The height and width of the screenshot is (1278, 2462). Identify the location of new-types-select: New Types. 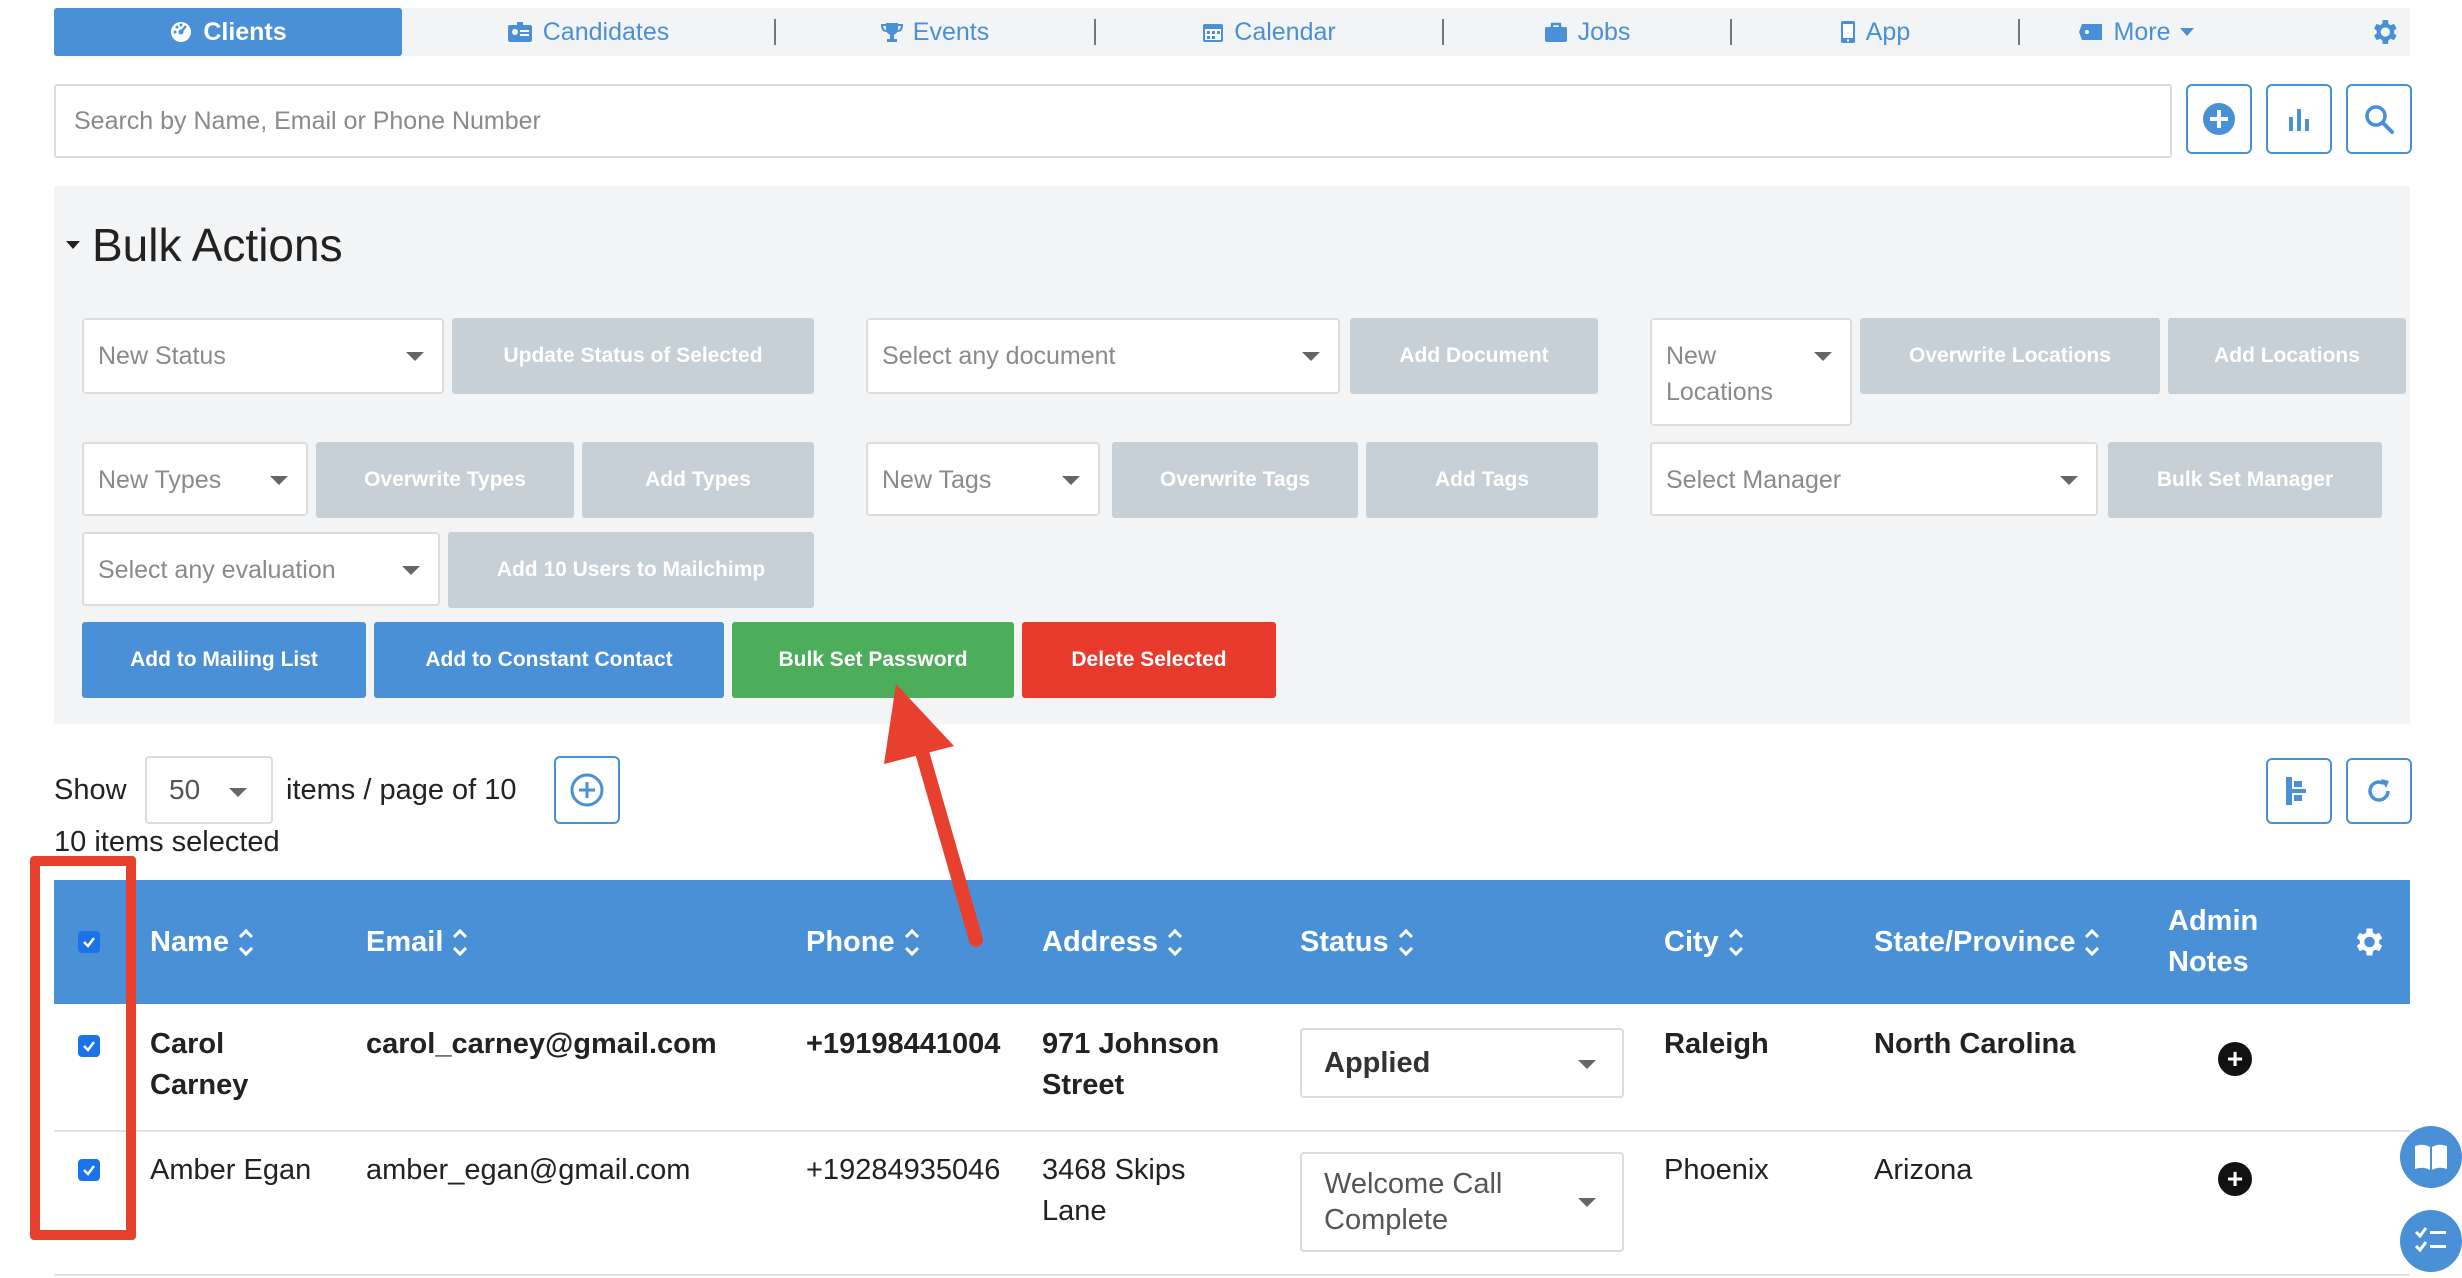
(195, 479).